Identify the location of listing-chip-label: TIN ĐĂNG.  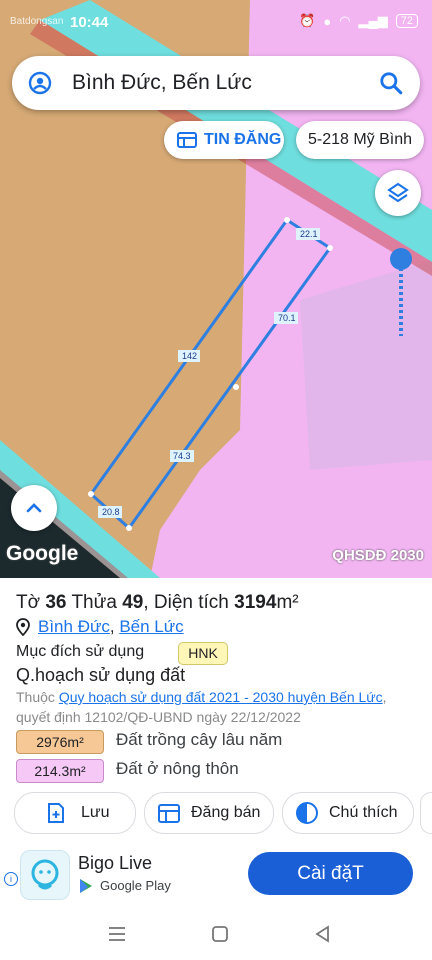
(243, 139).